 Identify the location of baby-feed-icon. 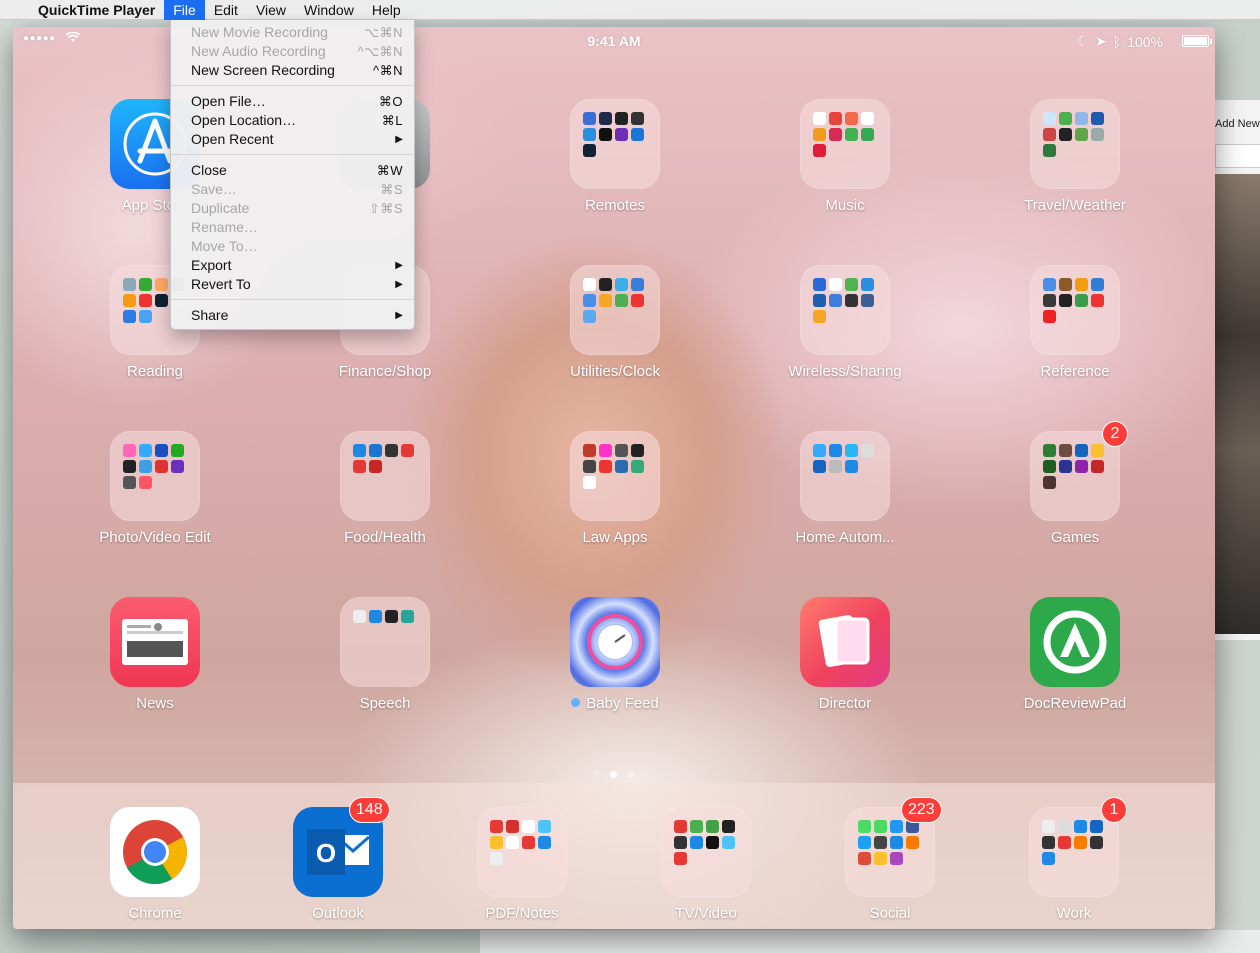
(615, 642).